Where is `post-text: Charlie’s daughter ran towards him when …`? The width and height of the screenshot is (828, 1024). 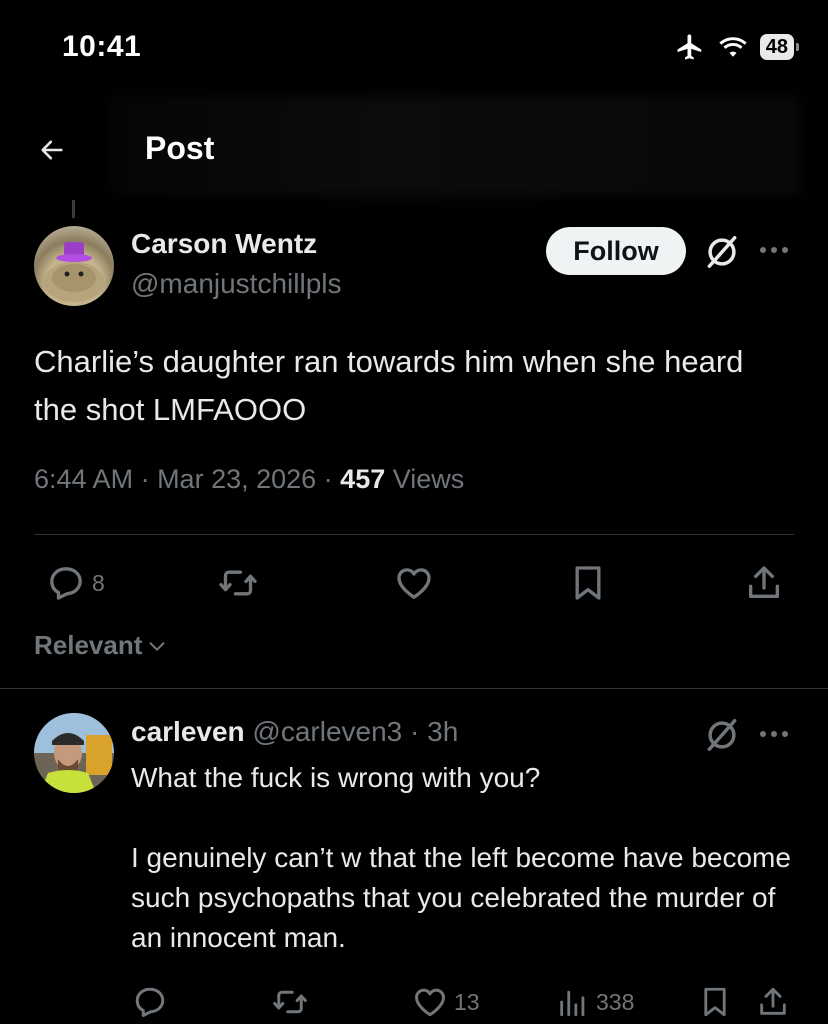
post-text: Charlie’s daughter ran towards him when … is located at coordinates (389, 385).